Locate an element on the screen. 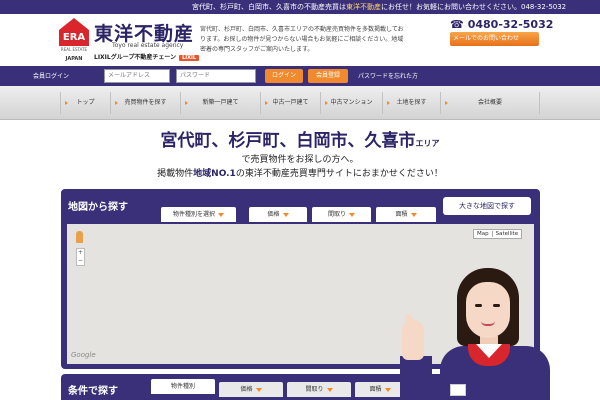 The height and width of the screenshot is (400, 600). tab-price-label: 価格 is located at coordinates (273, 214).